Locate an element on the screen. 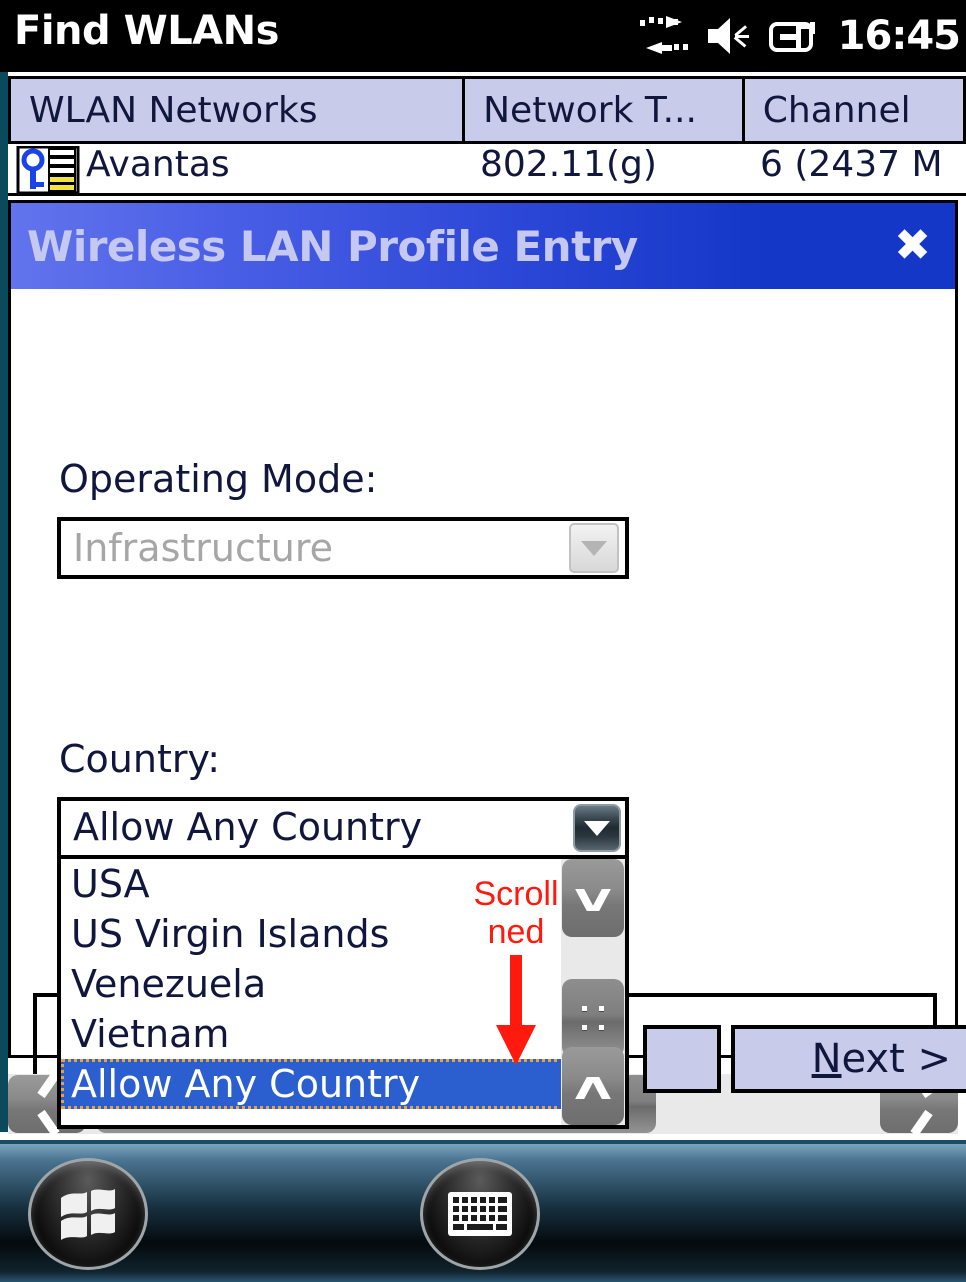  keyboard-button is located at coordinates (480, 1214).